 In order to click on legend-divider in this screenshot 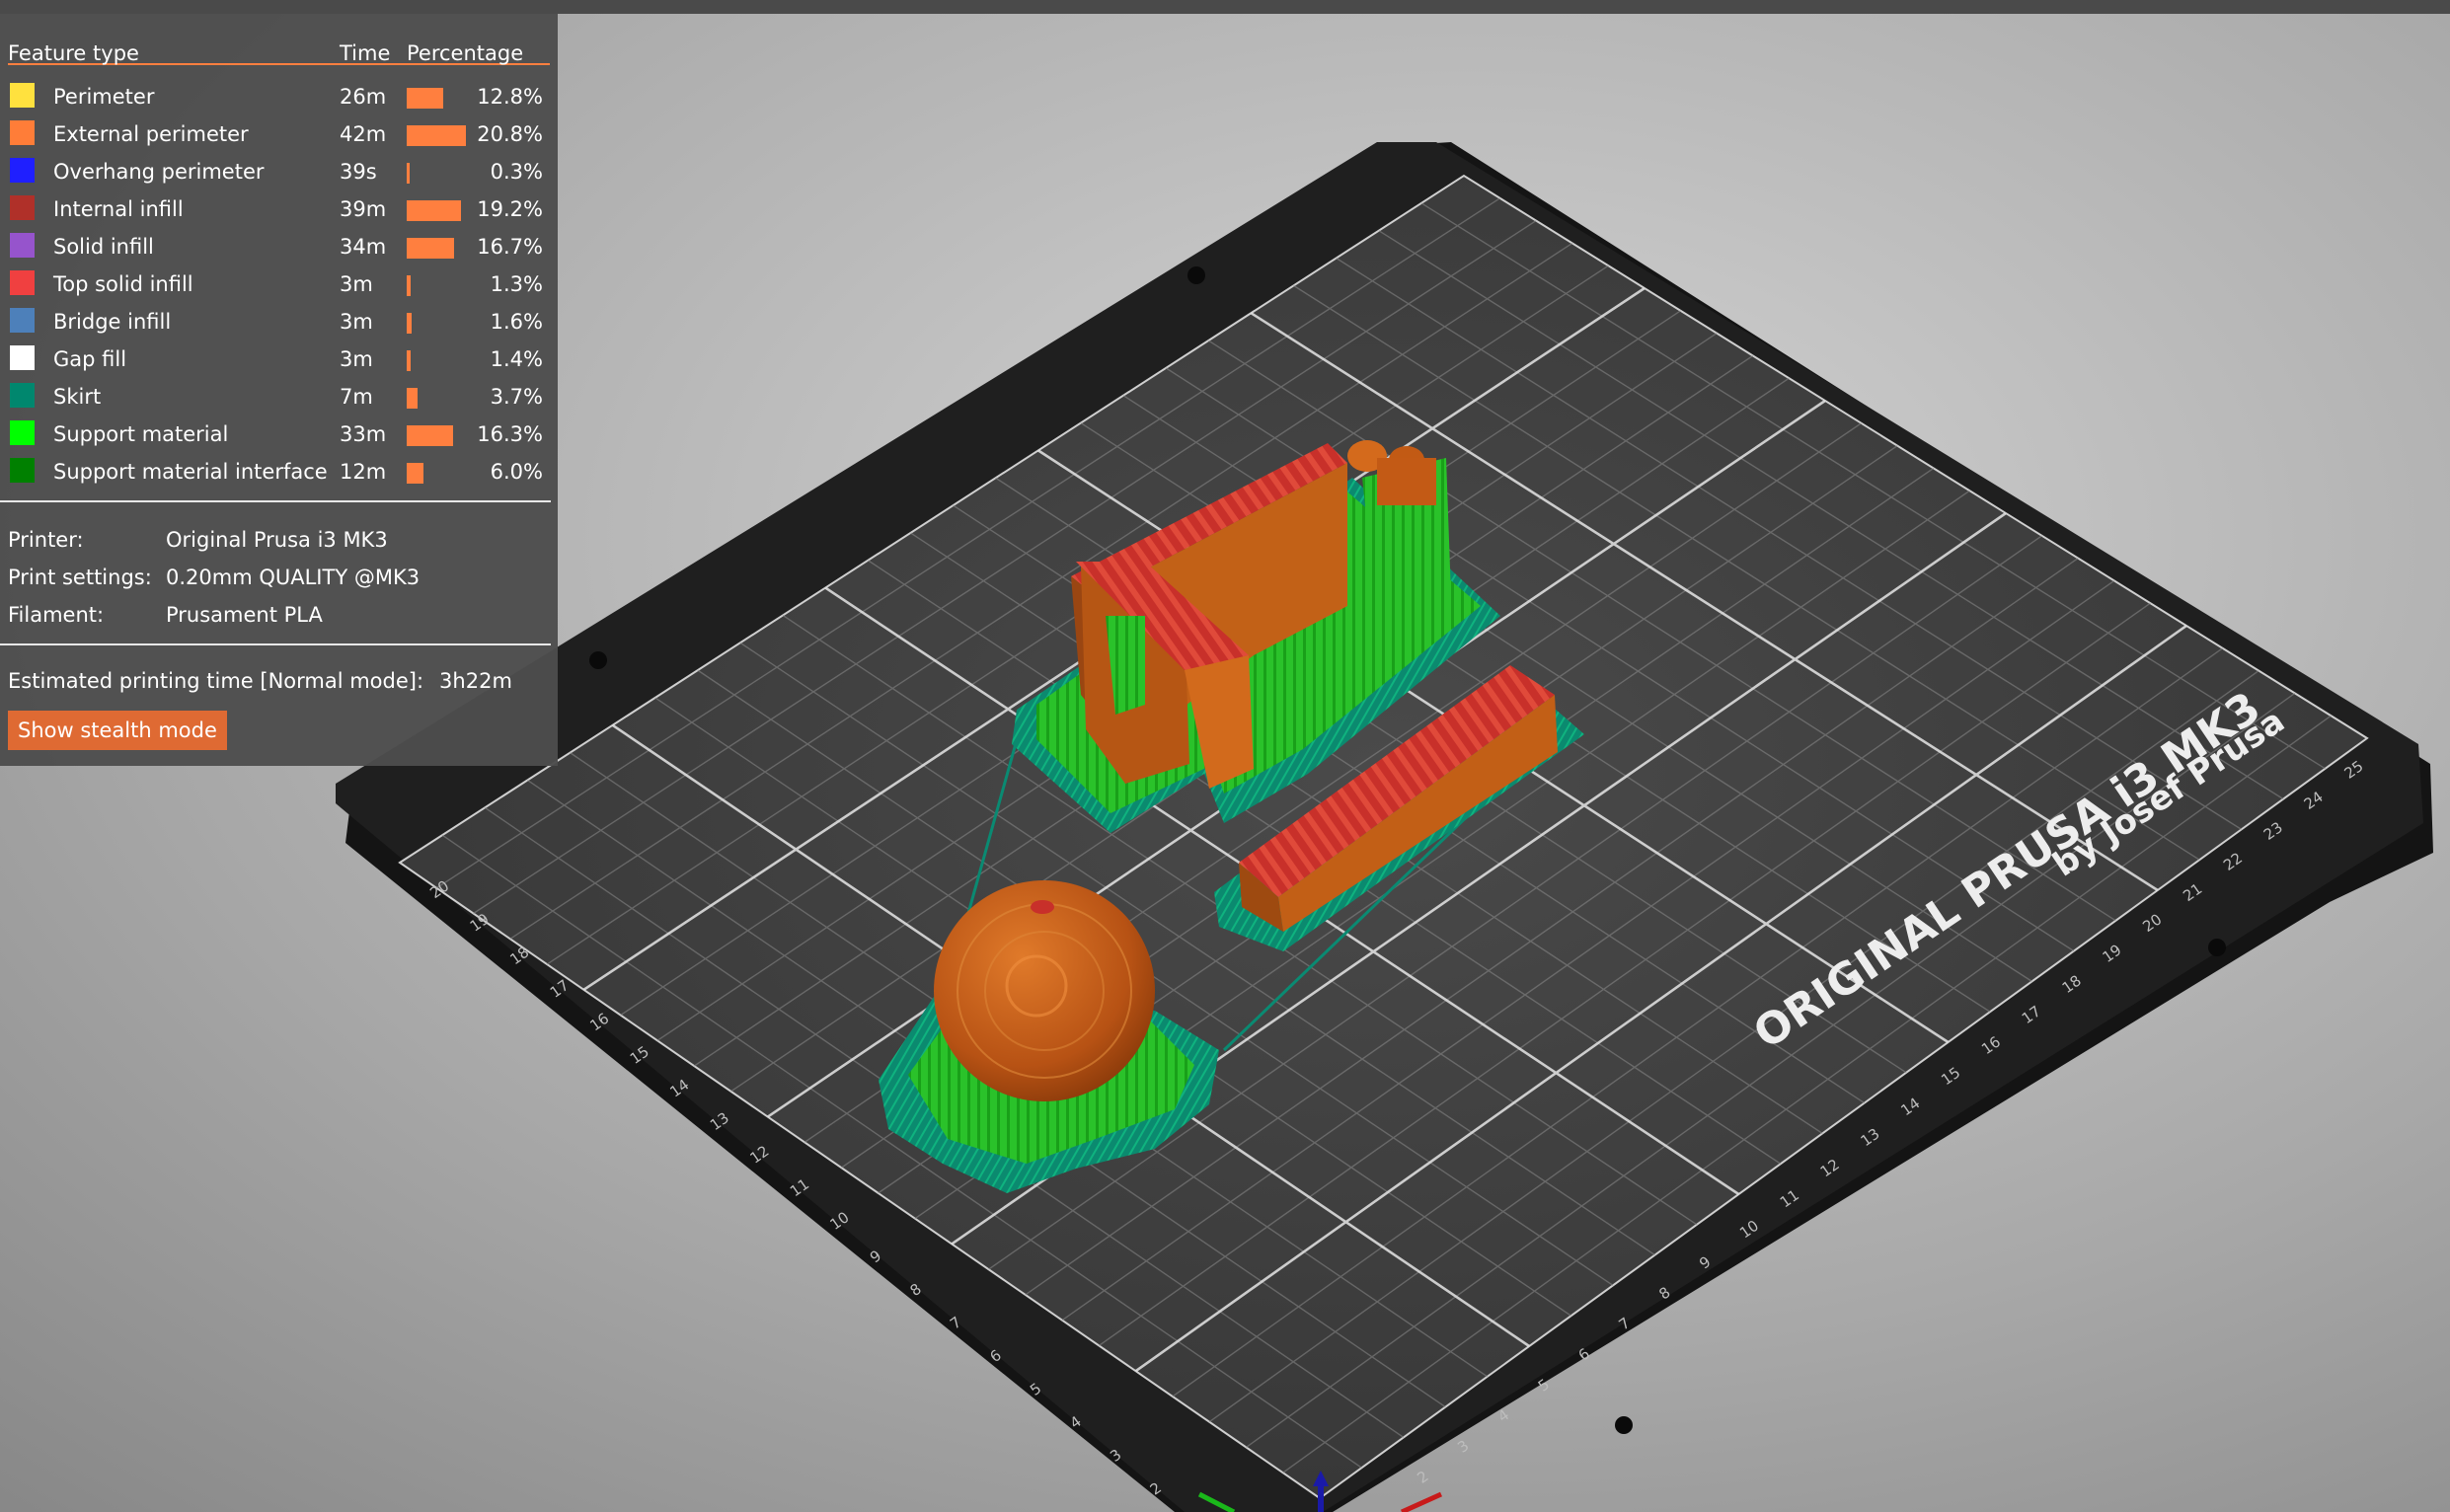, I will do `click(275, 501)`.